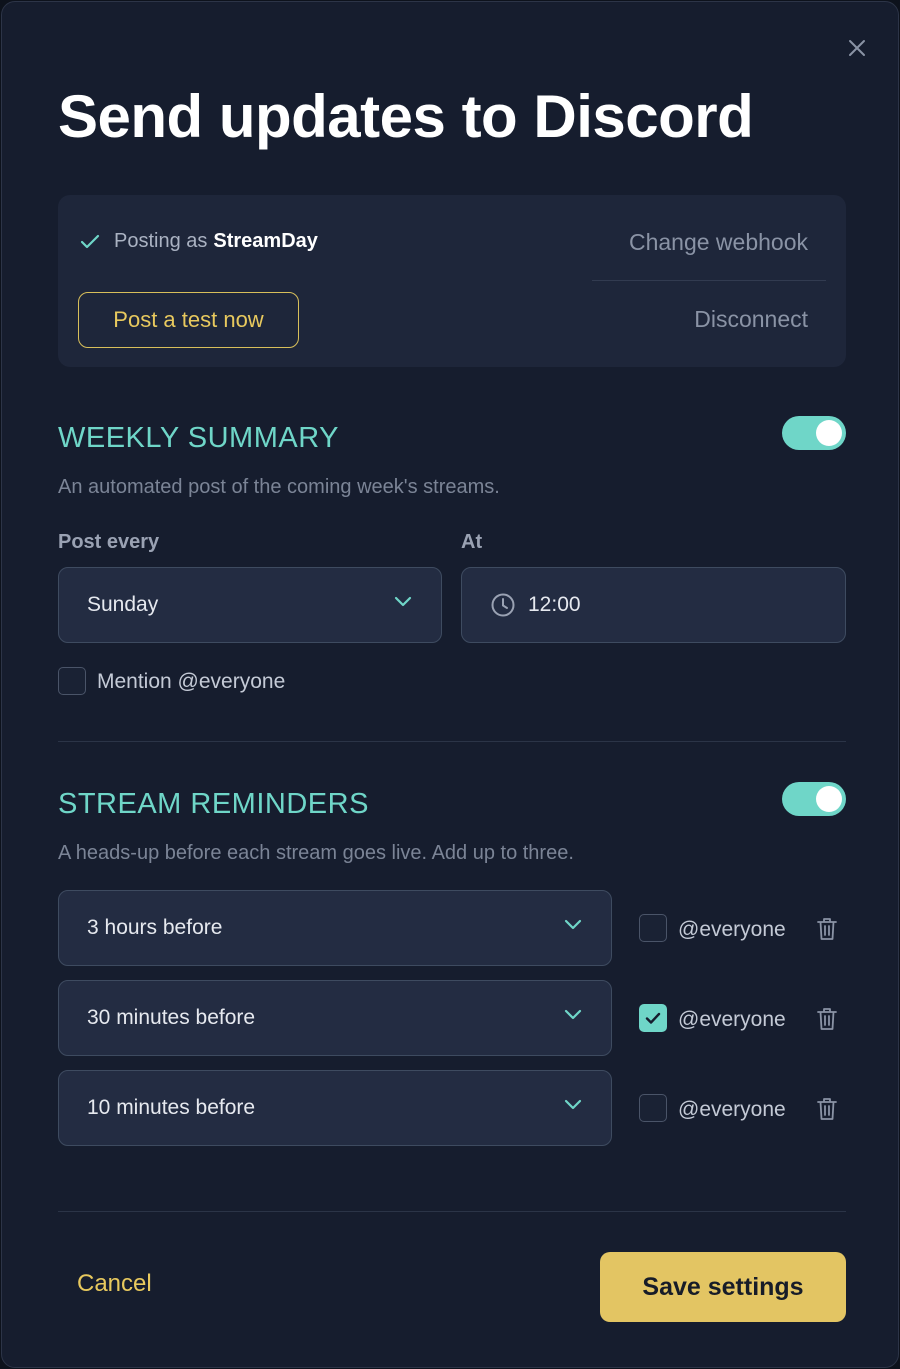  I want to click on card-divider, so click(709, 280).